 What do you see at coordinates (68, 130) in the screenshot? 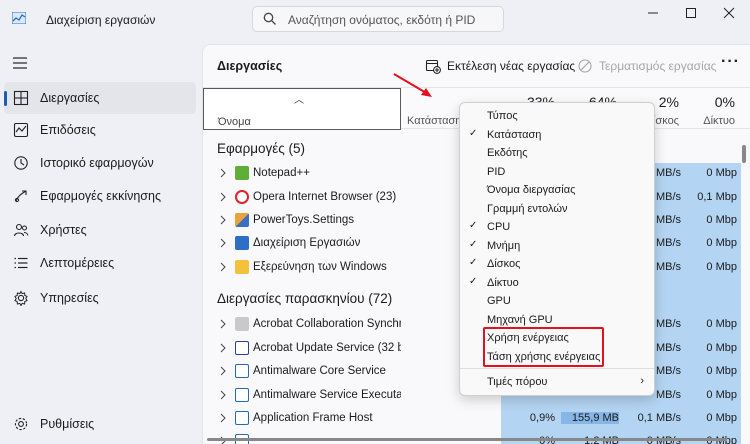
I see `sidebar-item-label: Επιδόσεις` at bounding box center [68, 130].